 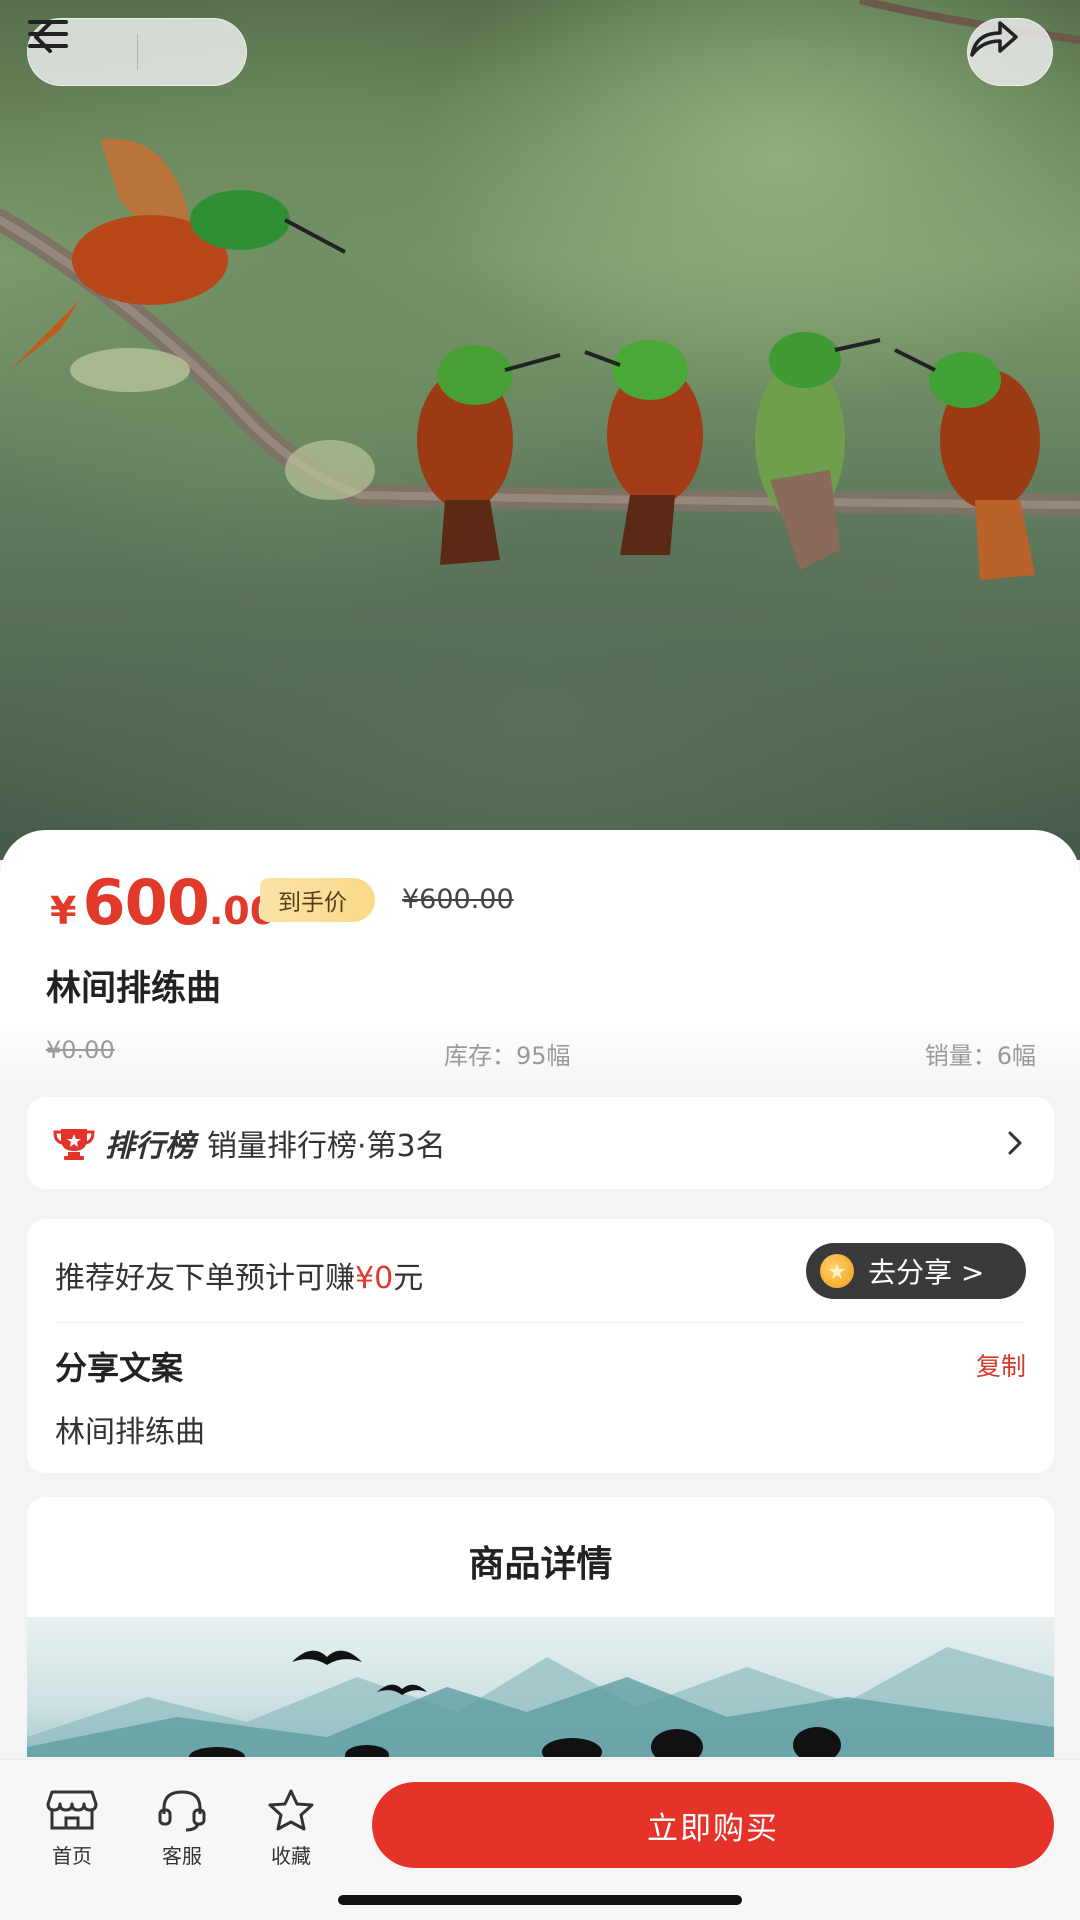 I want to click on home-indicator, so click(x=540, y=1900).